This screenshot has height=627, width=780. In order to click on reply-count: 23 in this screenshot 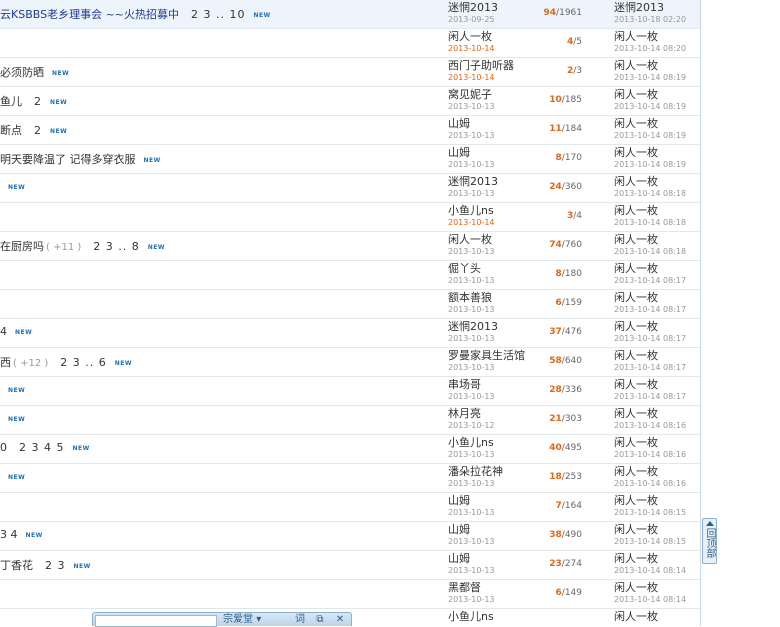, I will do `click(555, 564)`.